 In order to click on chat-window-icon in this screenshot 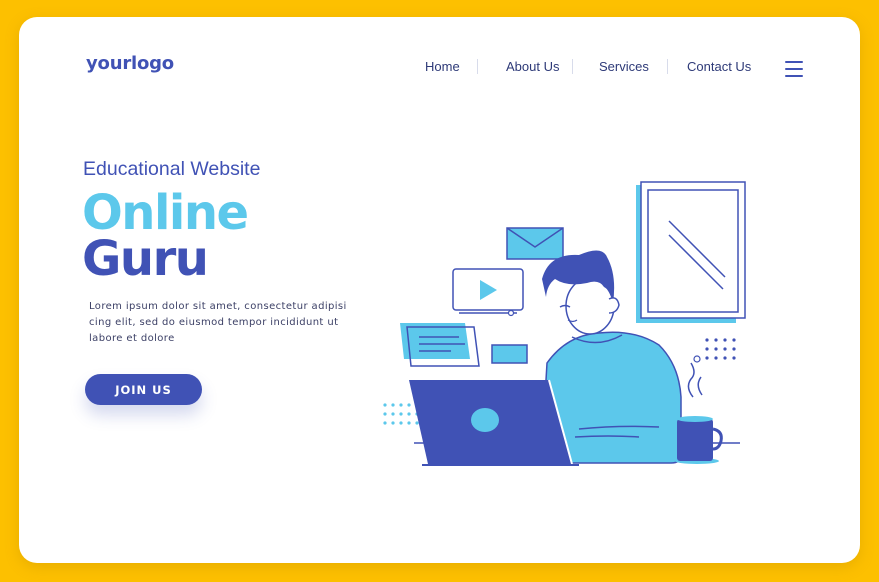, I will do `click(464, 345)`.